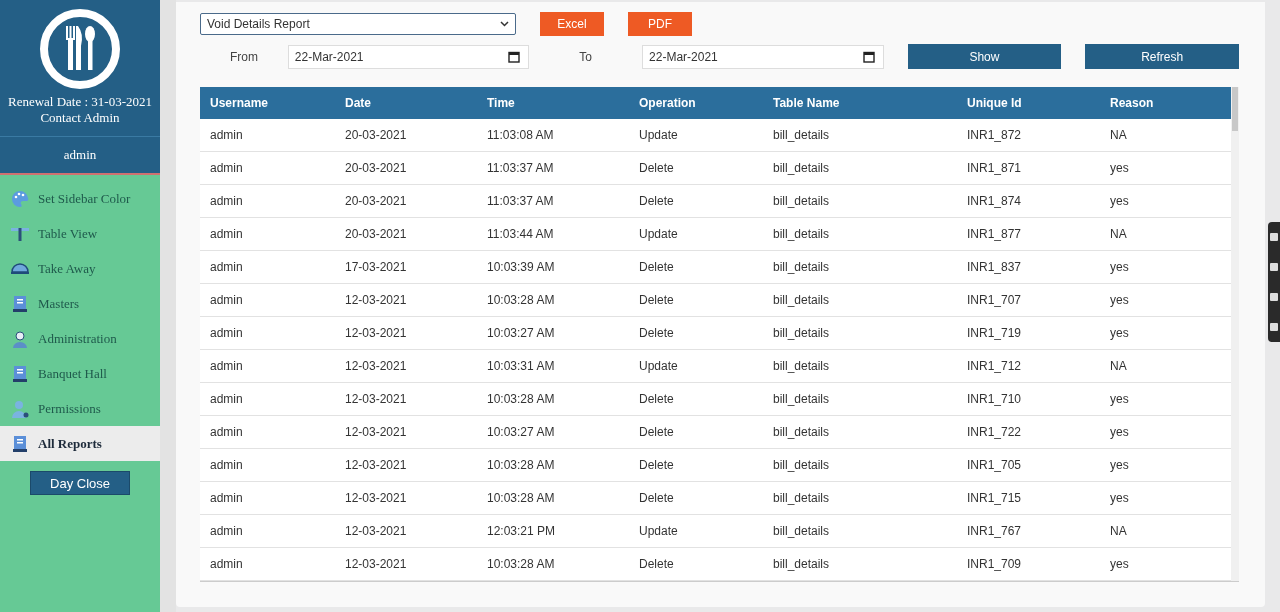  Describe the element at coordinates (267, 103) in the screenshot. I see `column-header: Username` at that location.